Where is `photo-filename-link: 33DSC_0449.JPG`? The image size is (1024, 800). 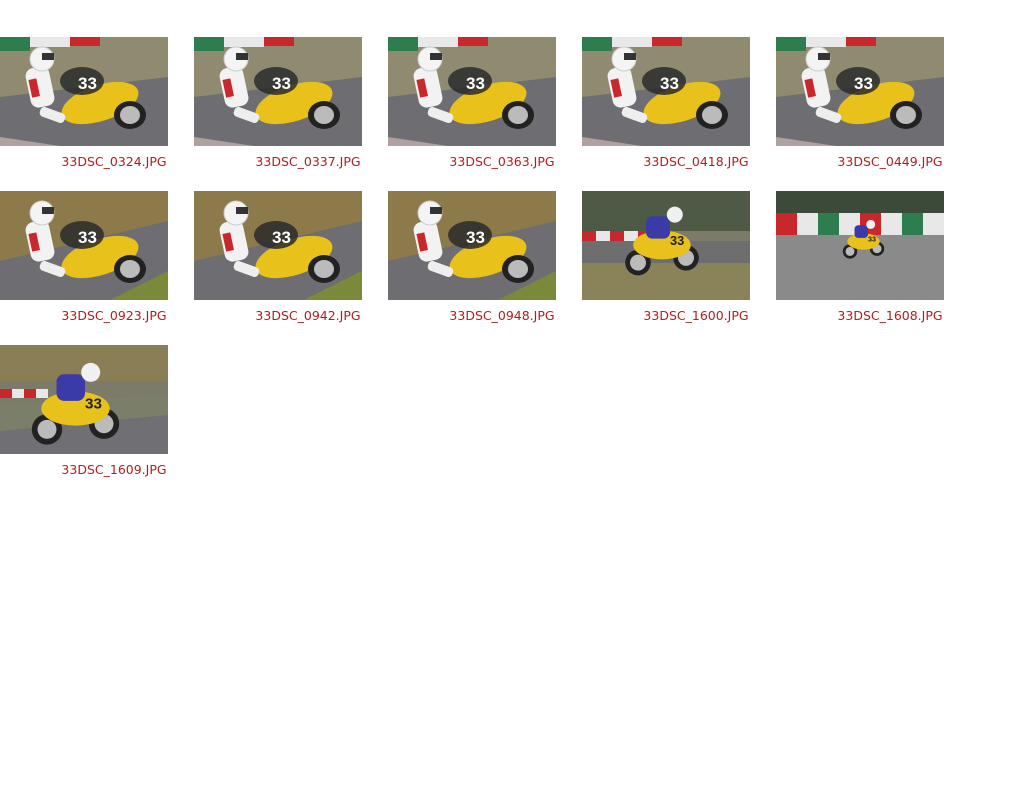
photo-filename-link: 33DSC_0449.JPG is located at coordinates (890, 161).